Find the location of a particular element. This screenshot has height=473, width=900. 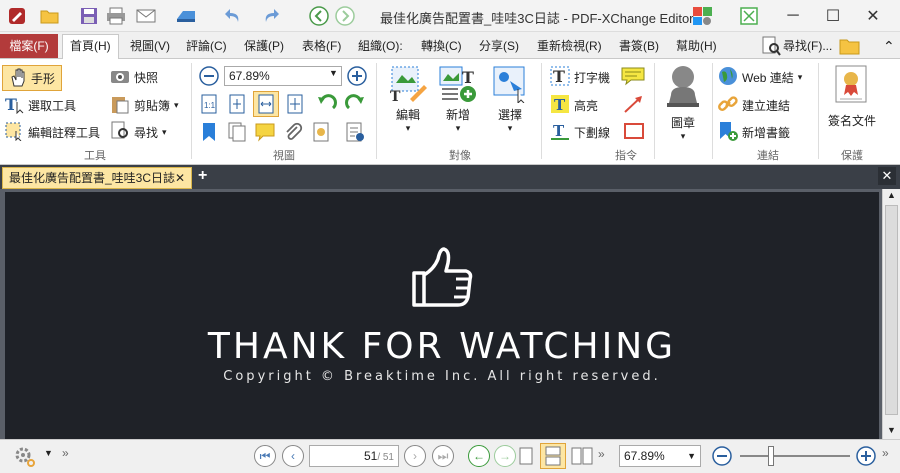

more-views-icon: » is located at coordinates (601, 454).